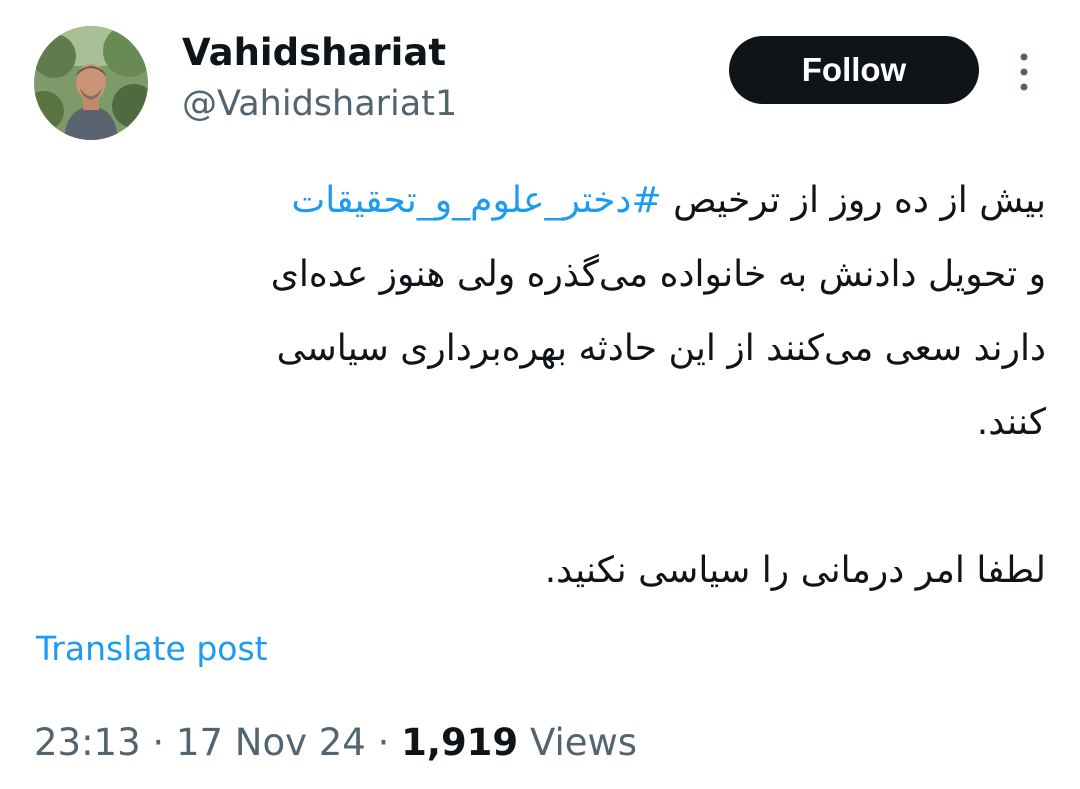  Describe the element at coordinates (271, 742) in the screenshot. I see `tweet-date: 17 Nov 24` at that location.